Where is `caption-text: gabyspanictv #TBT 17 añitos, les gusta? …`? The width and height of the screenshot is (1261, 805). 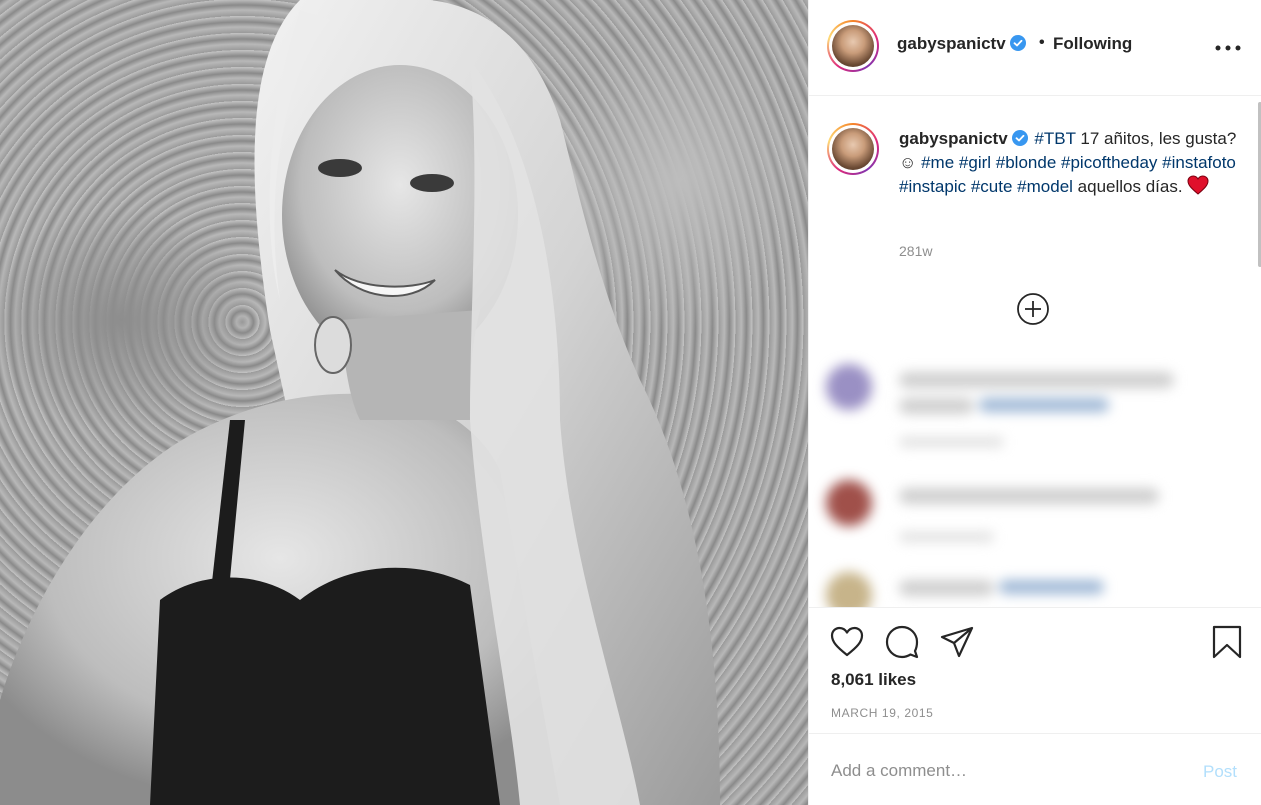
caption-text: gabyspanictv #TBT 17 añitos, les gusta? … is located at coordinates (1069, 163).